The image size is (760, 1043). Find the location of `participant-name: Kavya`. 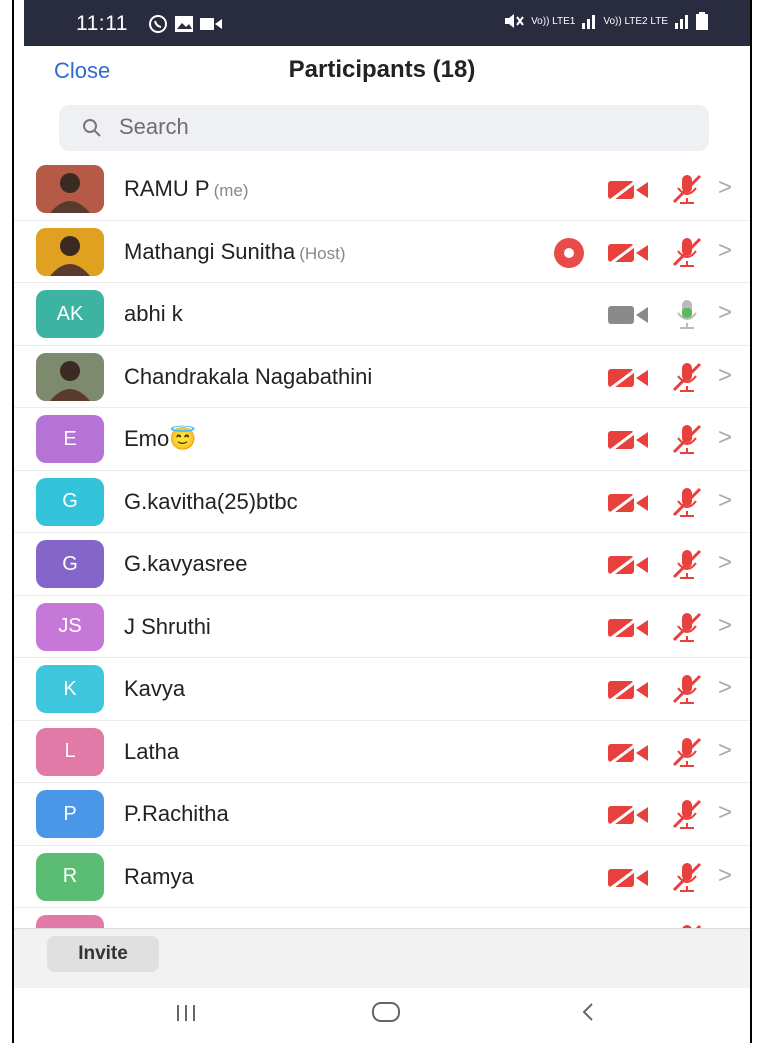

participant-name: Kavya is located at coordinates (154, 689).